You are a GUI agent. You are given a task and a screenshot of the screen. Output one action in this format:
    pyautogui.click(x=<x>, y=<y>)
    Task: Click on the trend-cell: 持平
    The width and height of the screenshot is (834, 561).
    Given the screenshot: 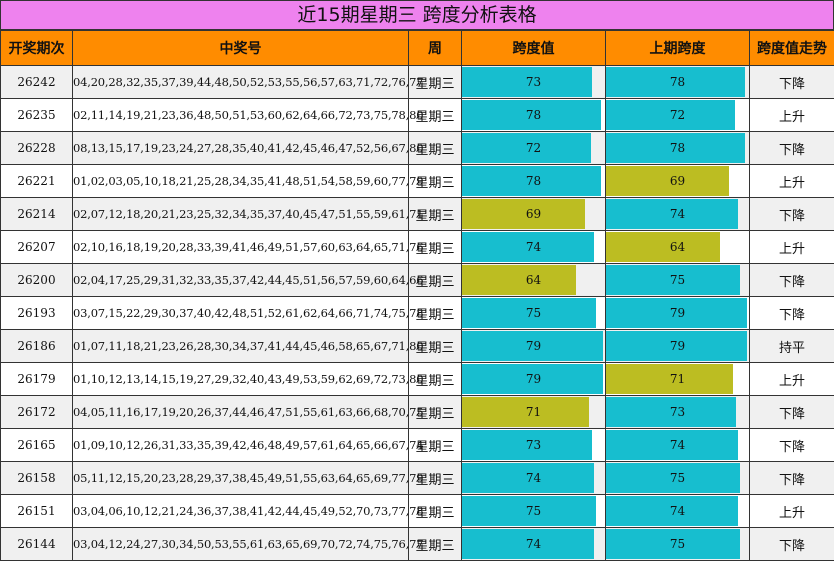 What is the action you would take?
    pyautogui.click(x=792, y=346)
    